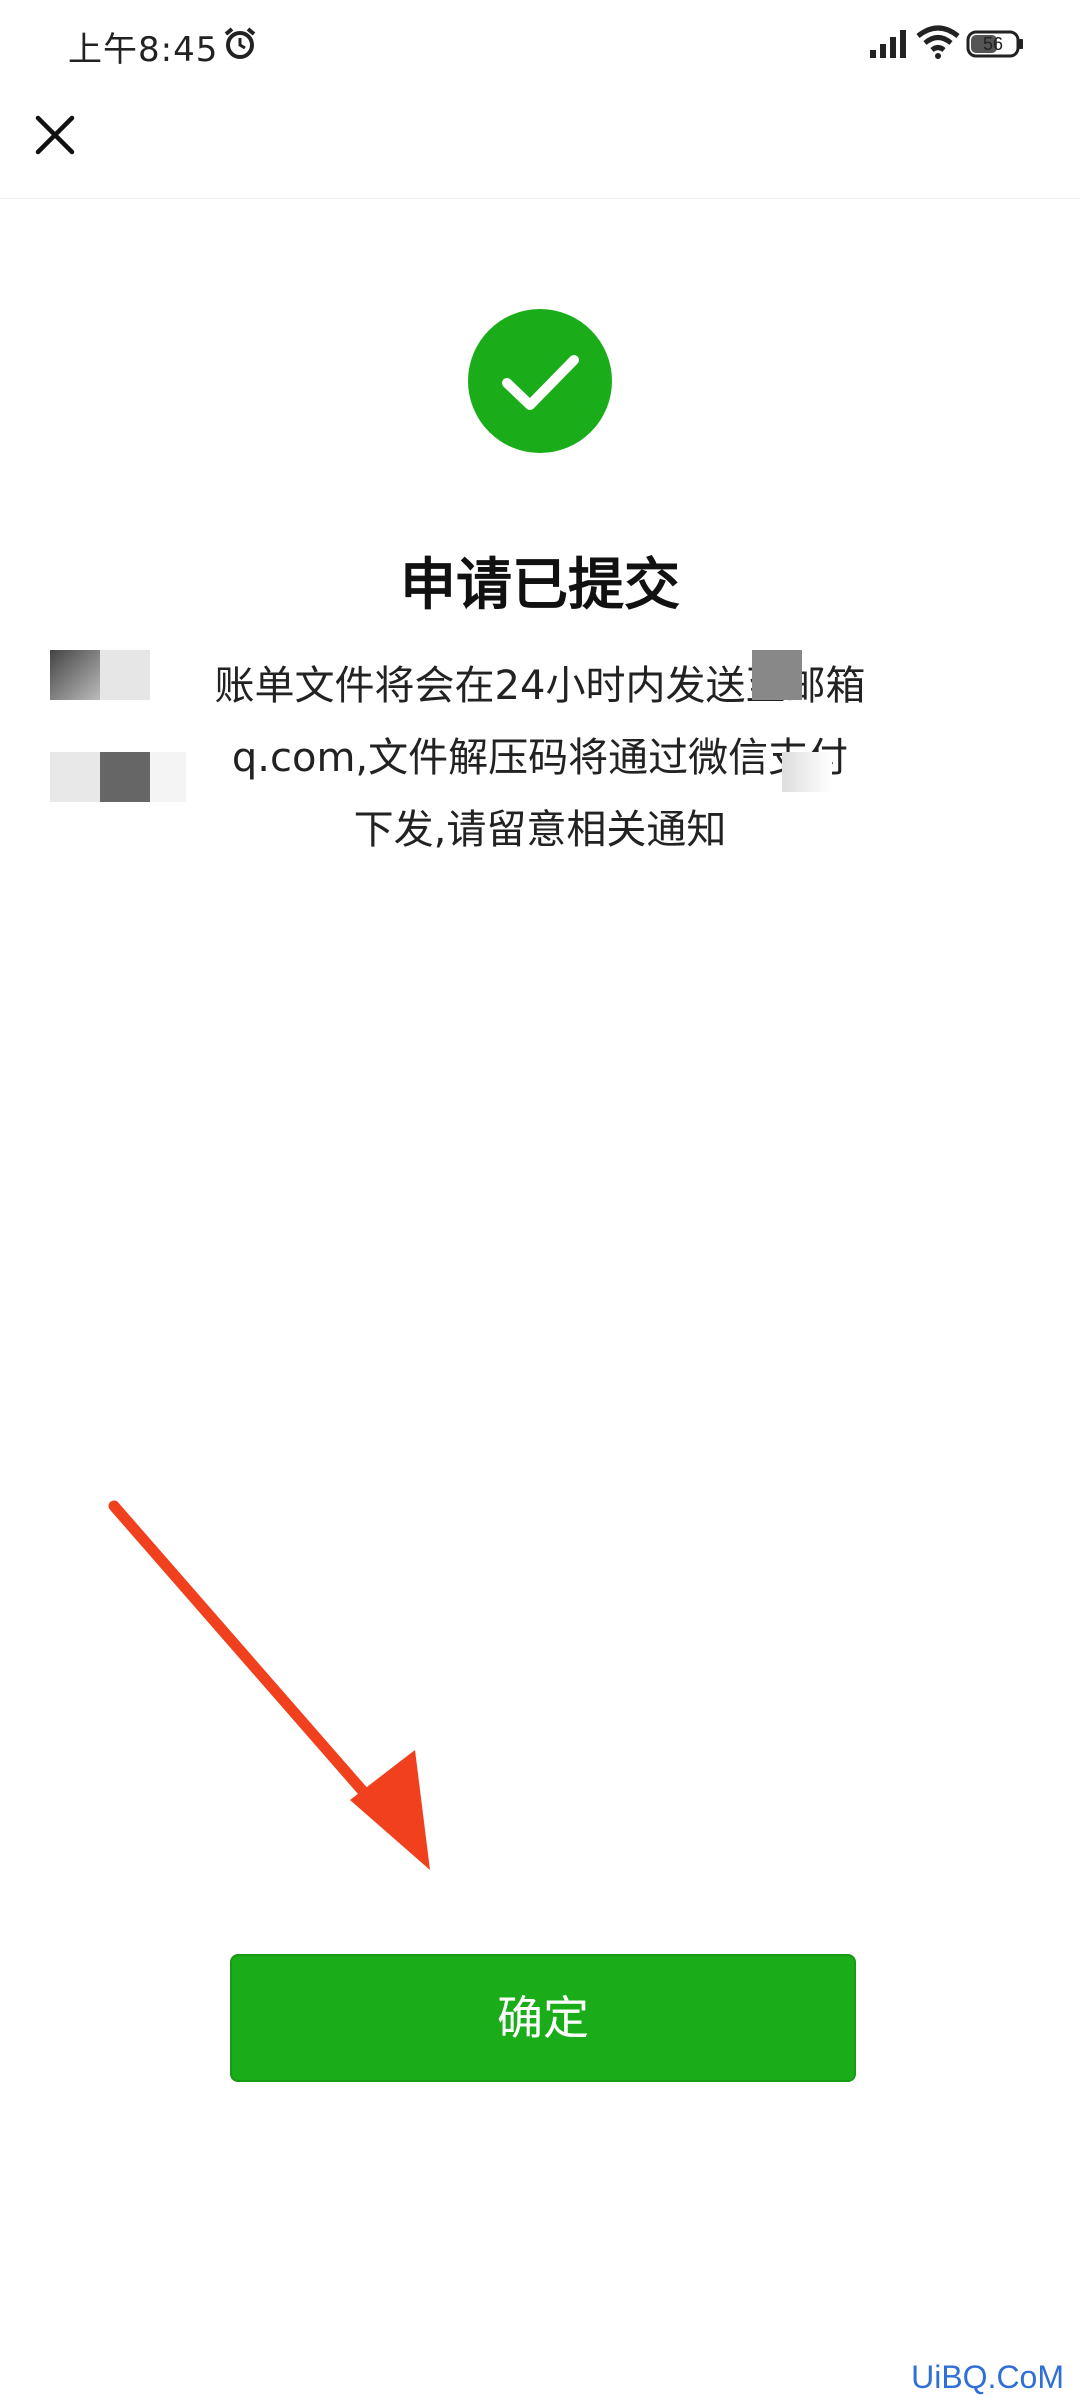  What do you see at coordinates (143, 50) in the screenshot?
I see `status-time: 上午8:45` at bounding box center [143, 50].